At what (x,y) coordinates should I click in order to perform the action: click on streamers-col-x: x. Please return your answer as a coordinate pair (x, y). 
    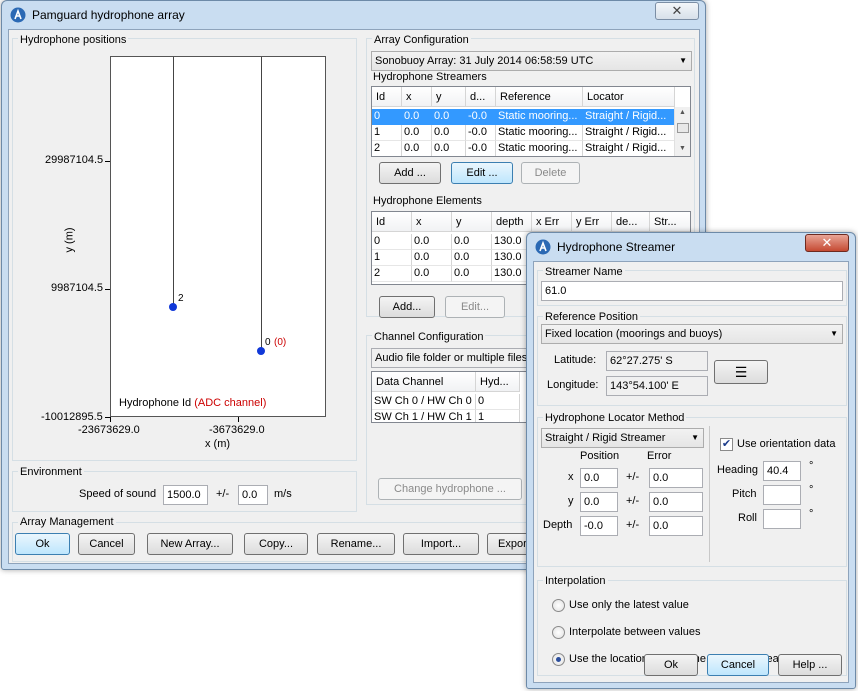
    Looking at the image, I should click on (417, 97).